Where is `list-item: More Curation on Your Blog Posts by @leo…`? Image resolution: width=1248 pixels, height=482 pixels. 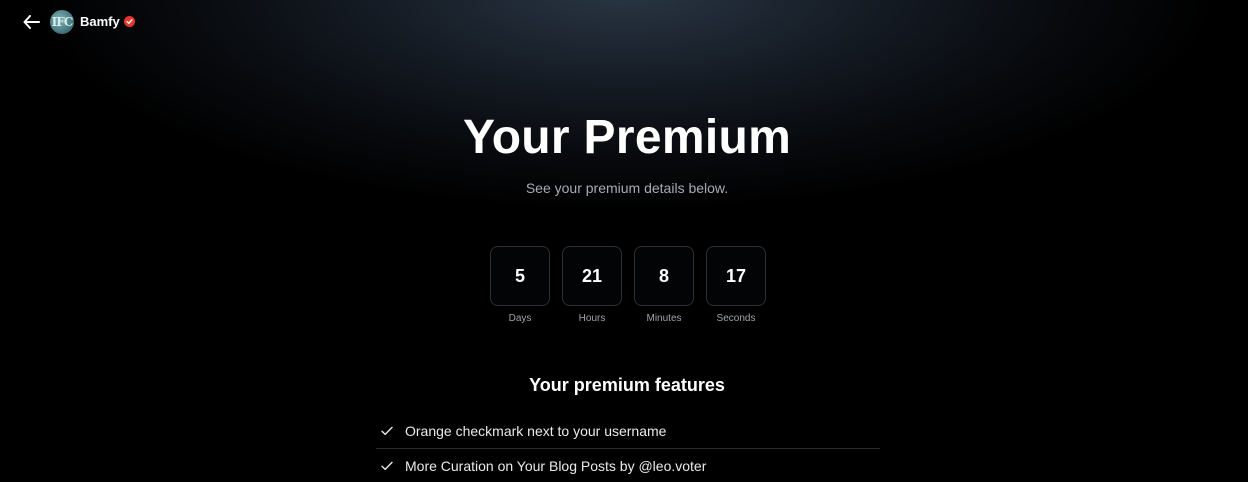 list-item: More Curation on Your Blog Posts by @leo… is located at coordinates (628, 465).